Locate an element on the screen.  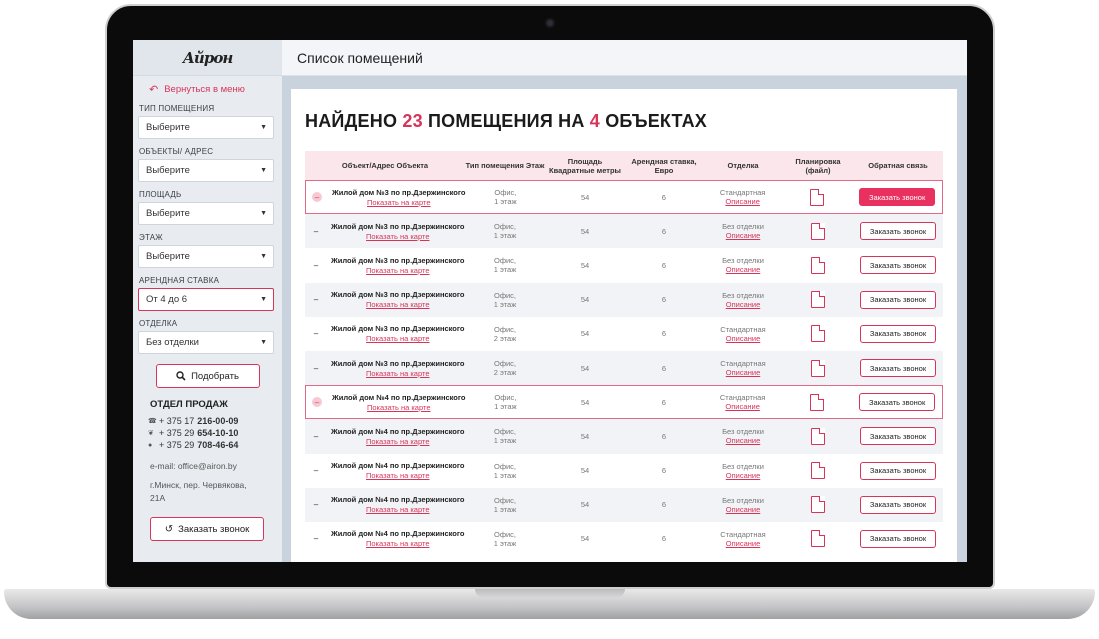
results-heading: НАЙДЕНО 23 ПОМЕЩЕНИЯ НА 4 ОБЪЕКТАХ is located at coordinates (506, 121).